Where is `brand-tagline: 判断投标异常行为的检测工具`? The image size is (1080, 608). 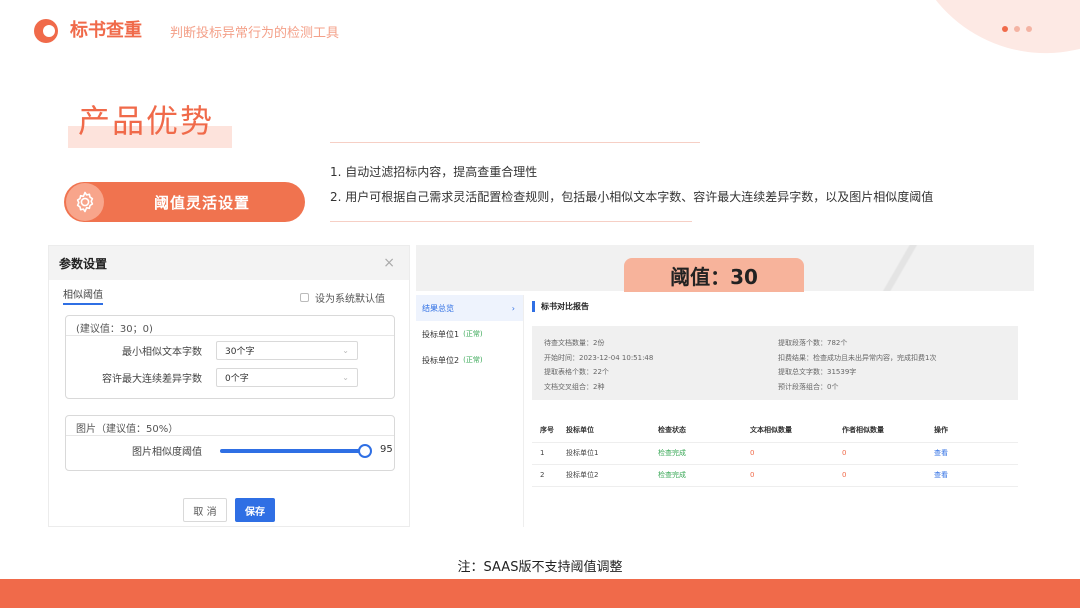 brand-tagline: 判断投标异常行为的检测工具 is located at coordinates (255, 33).